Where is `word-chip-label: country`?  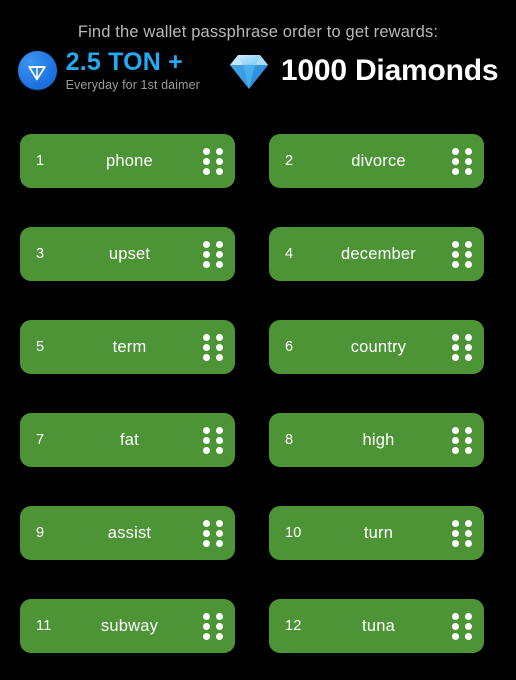
word-chip-label: country is located at coordinates (378, 346).